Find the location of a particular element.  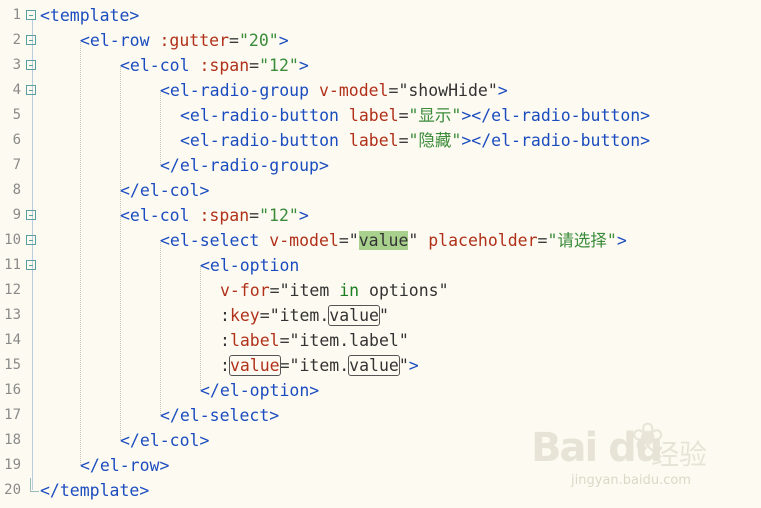

line-number: 15 is located at coordinates (12, 365).